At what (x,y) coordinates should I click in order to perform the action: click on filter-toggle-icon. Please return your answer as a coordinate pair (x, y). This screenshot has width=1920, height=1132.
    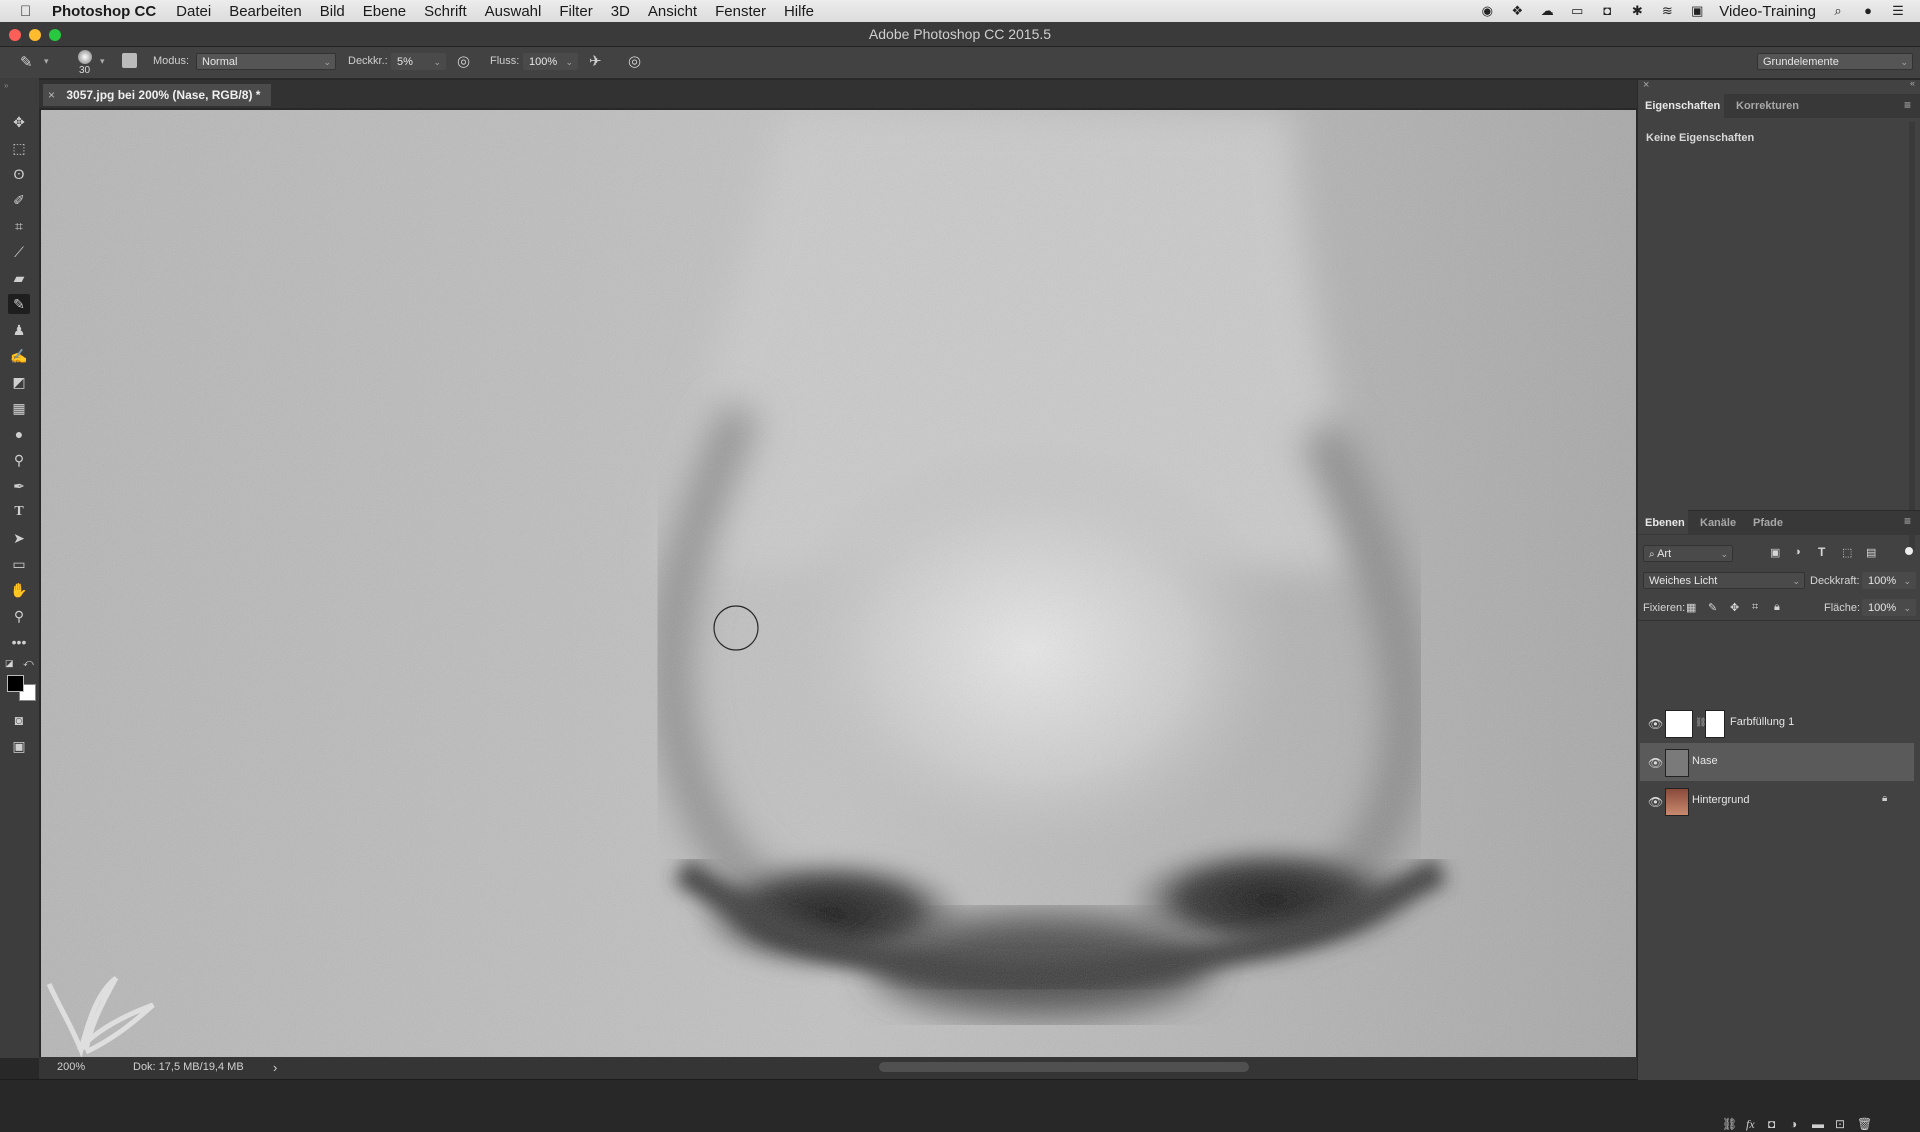
    Looking at the image, I should click on (1909, 551).